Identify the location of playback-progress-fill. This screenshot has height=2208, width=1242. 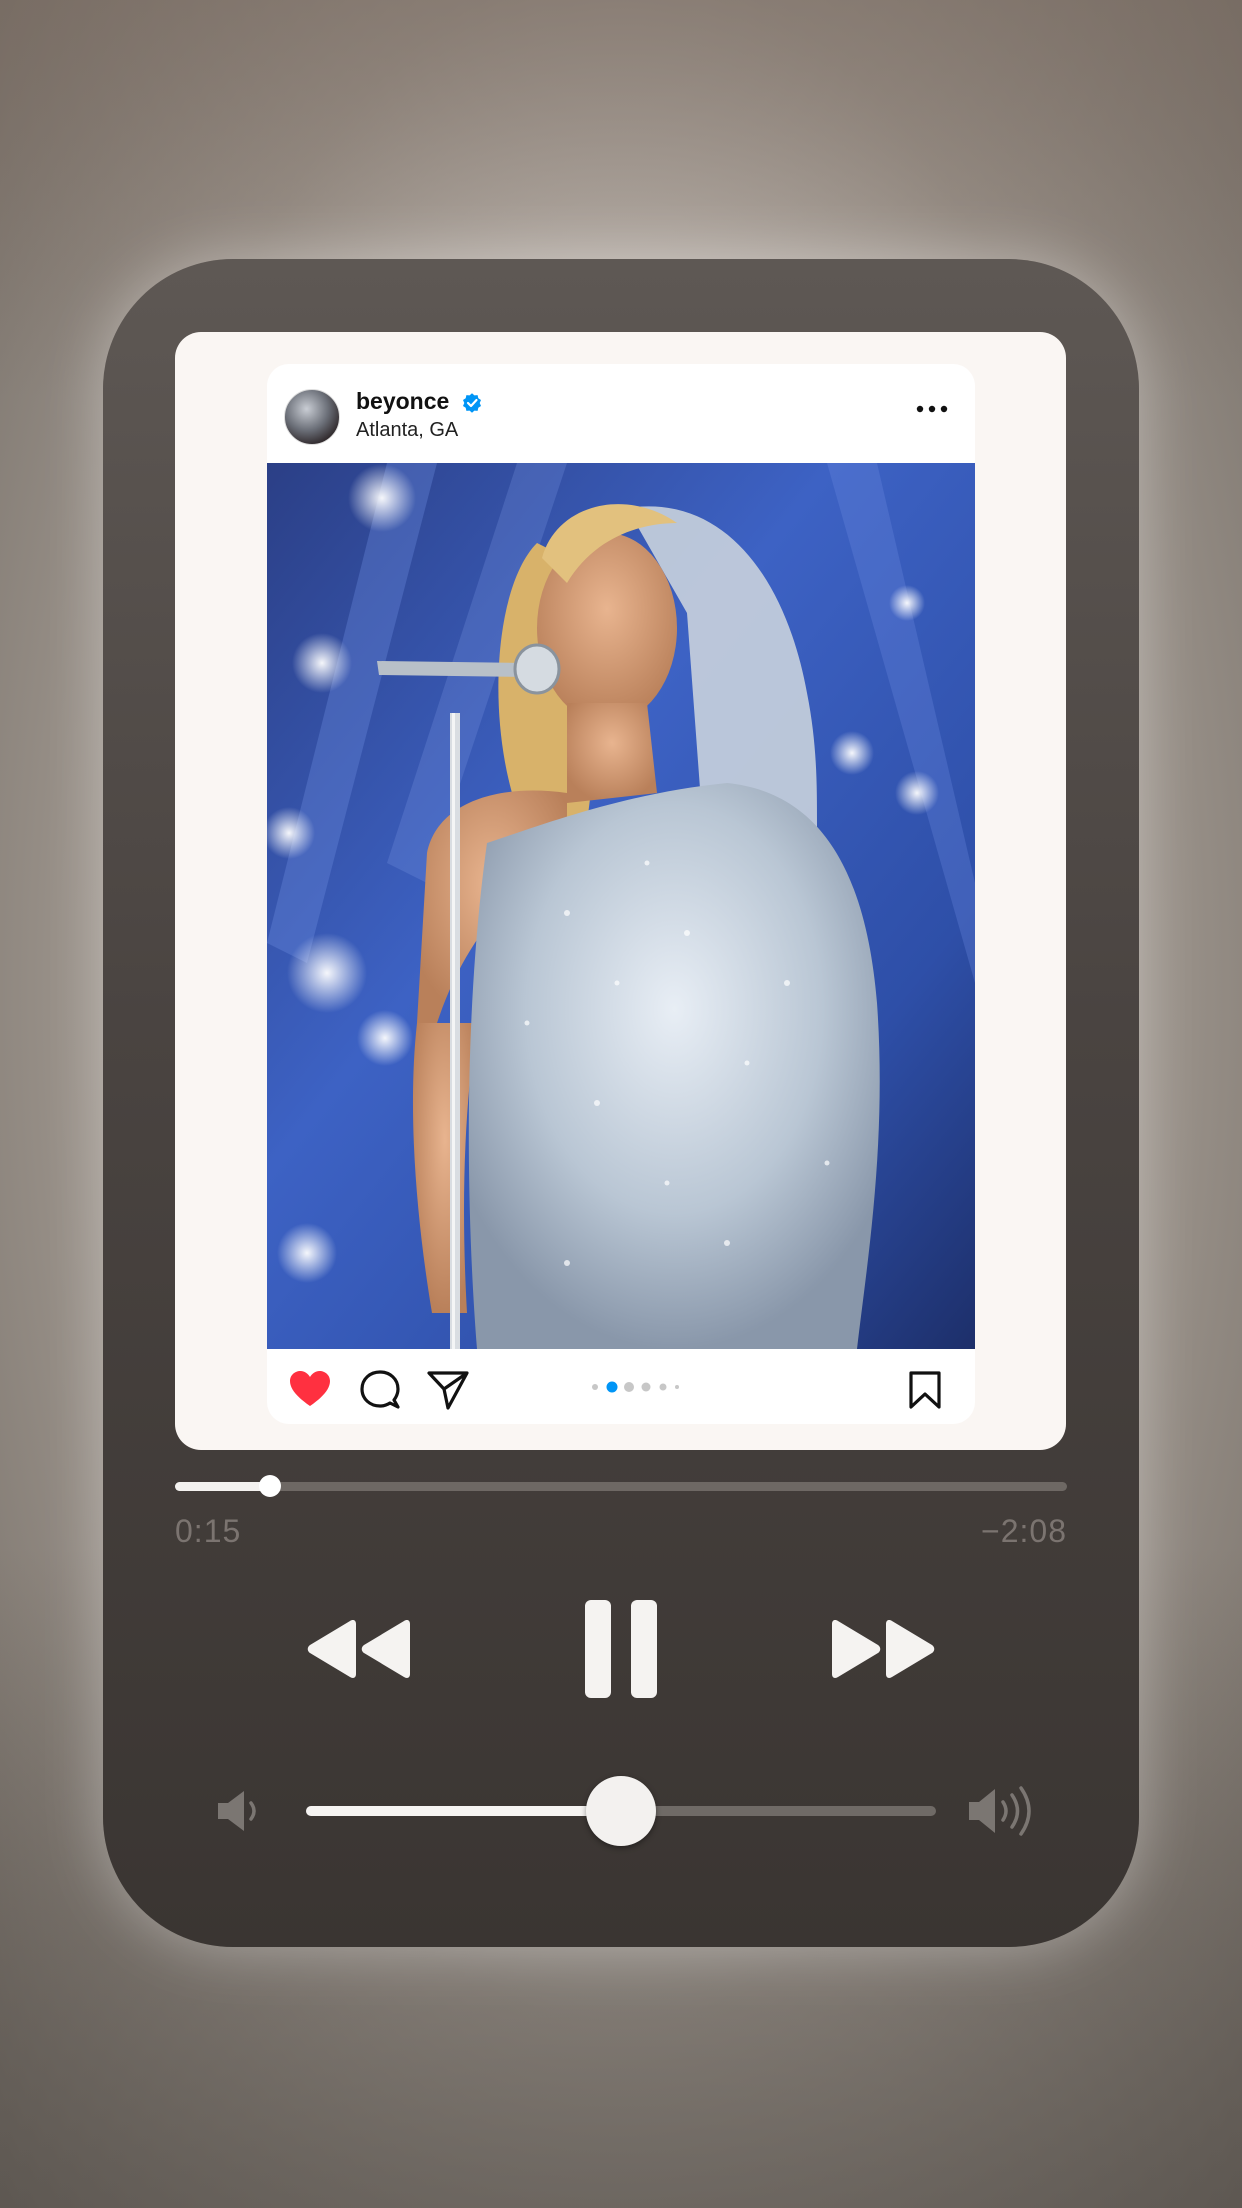
(223, 1486).